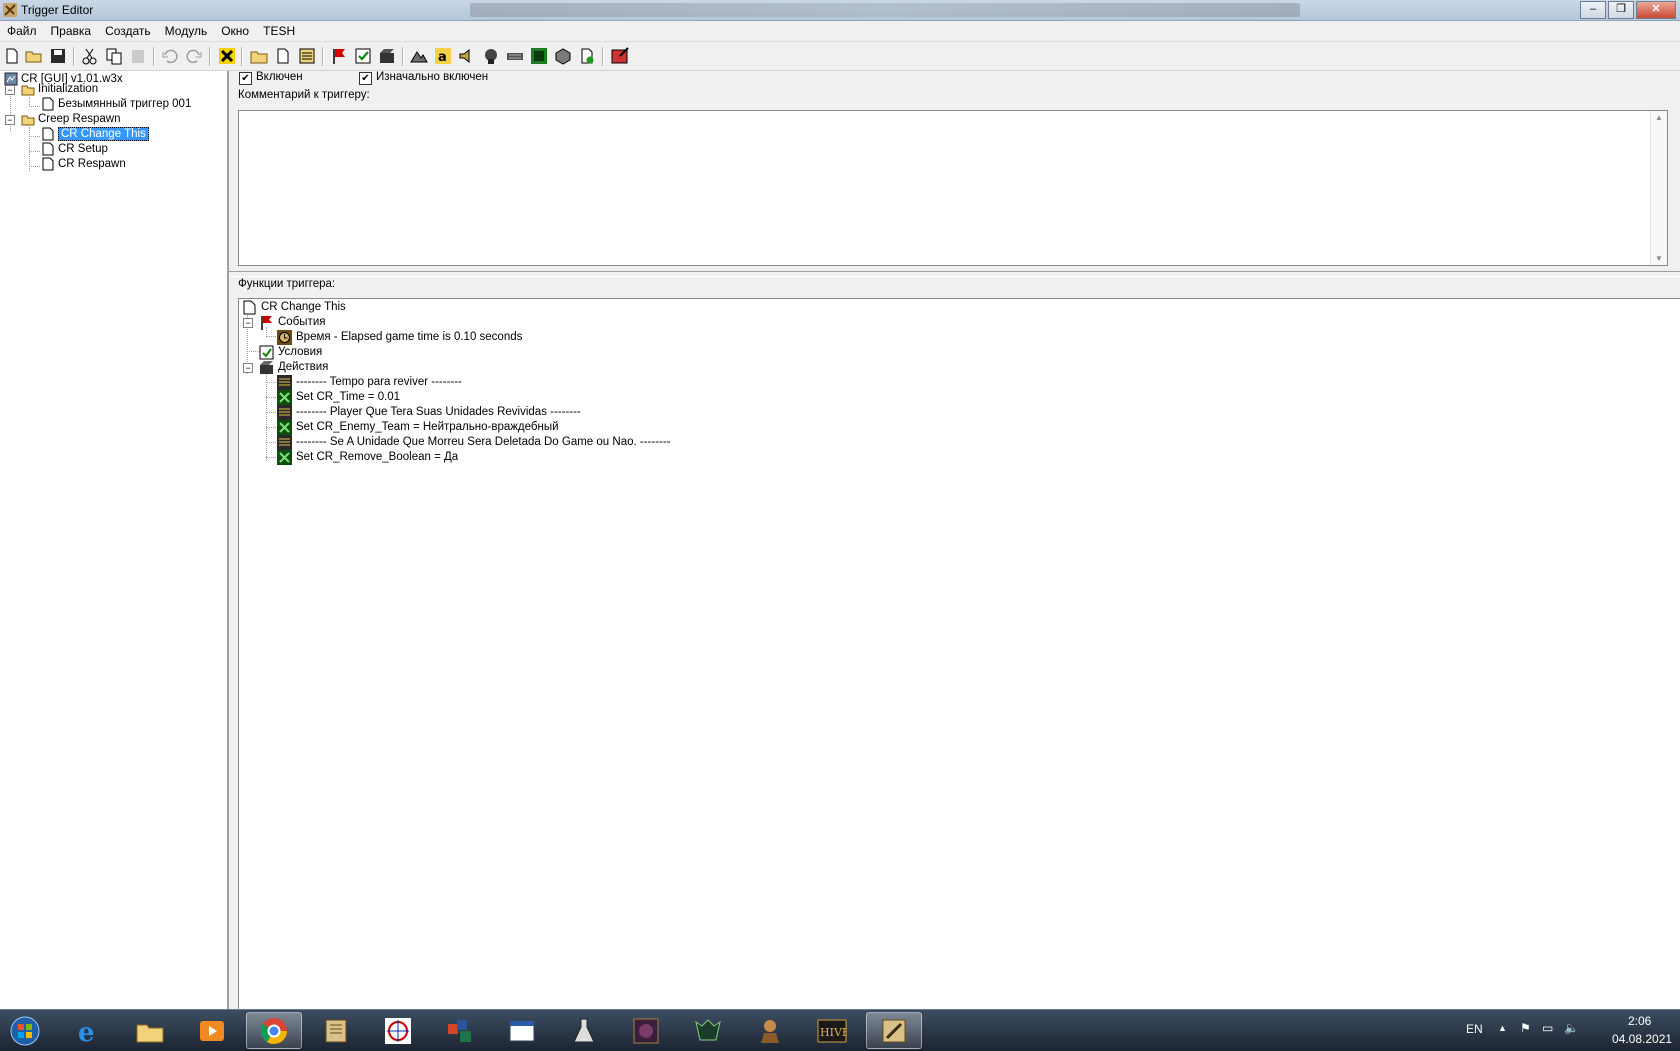 The width and height of the screenshot is (1680, 1051). I want to click on action-item: -------- Tempo para reviver --------, so click(369, 382).